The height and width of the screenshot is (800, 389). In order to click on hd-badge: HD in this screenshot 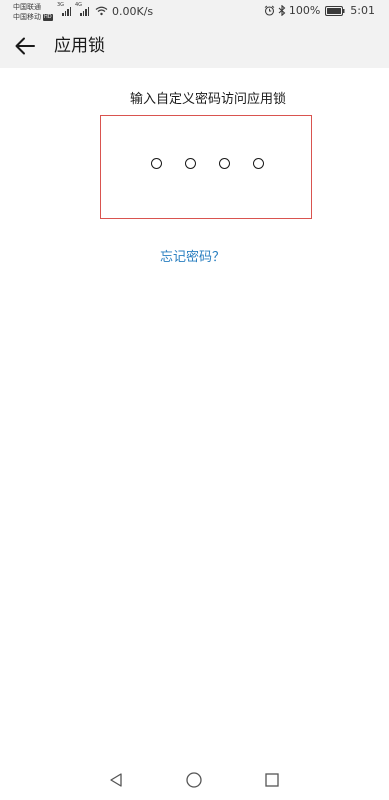, I will do `click(48, 17)`.